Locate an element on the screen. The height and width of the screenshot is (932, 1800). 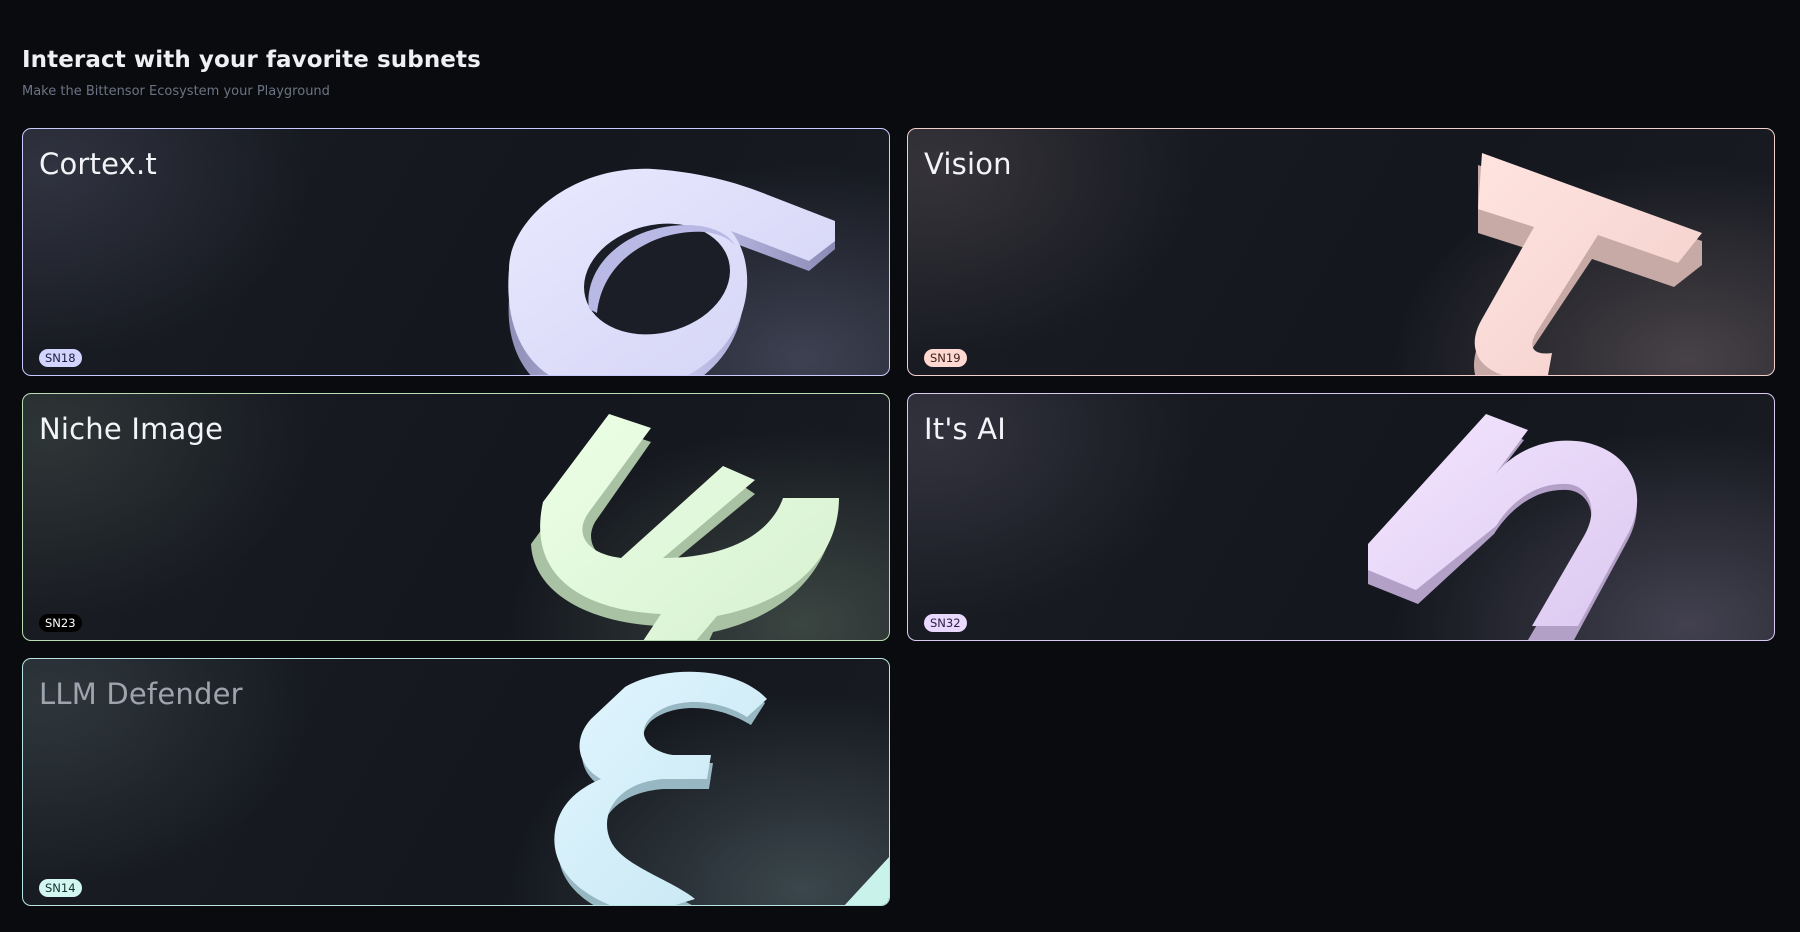
page-title: Interact with your favorite subnets is located at coordinates (251, 60).